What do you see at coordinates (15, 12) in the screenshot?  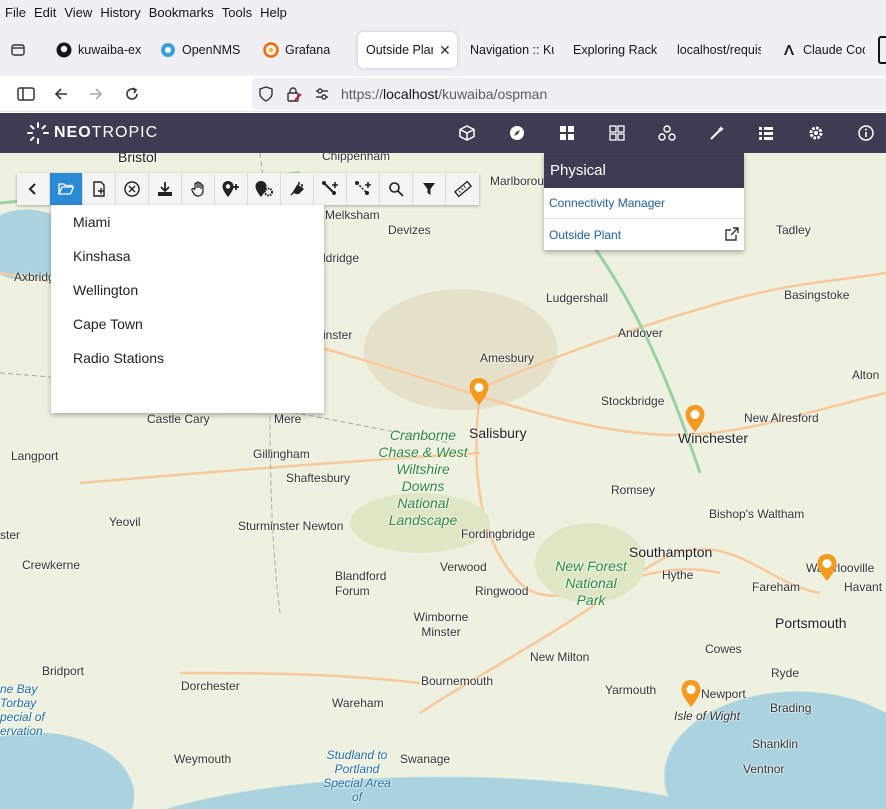 I see `menu-file: File` at bounding box center [15, 12].